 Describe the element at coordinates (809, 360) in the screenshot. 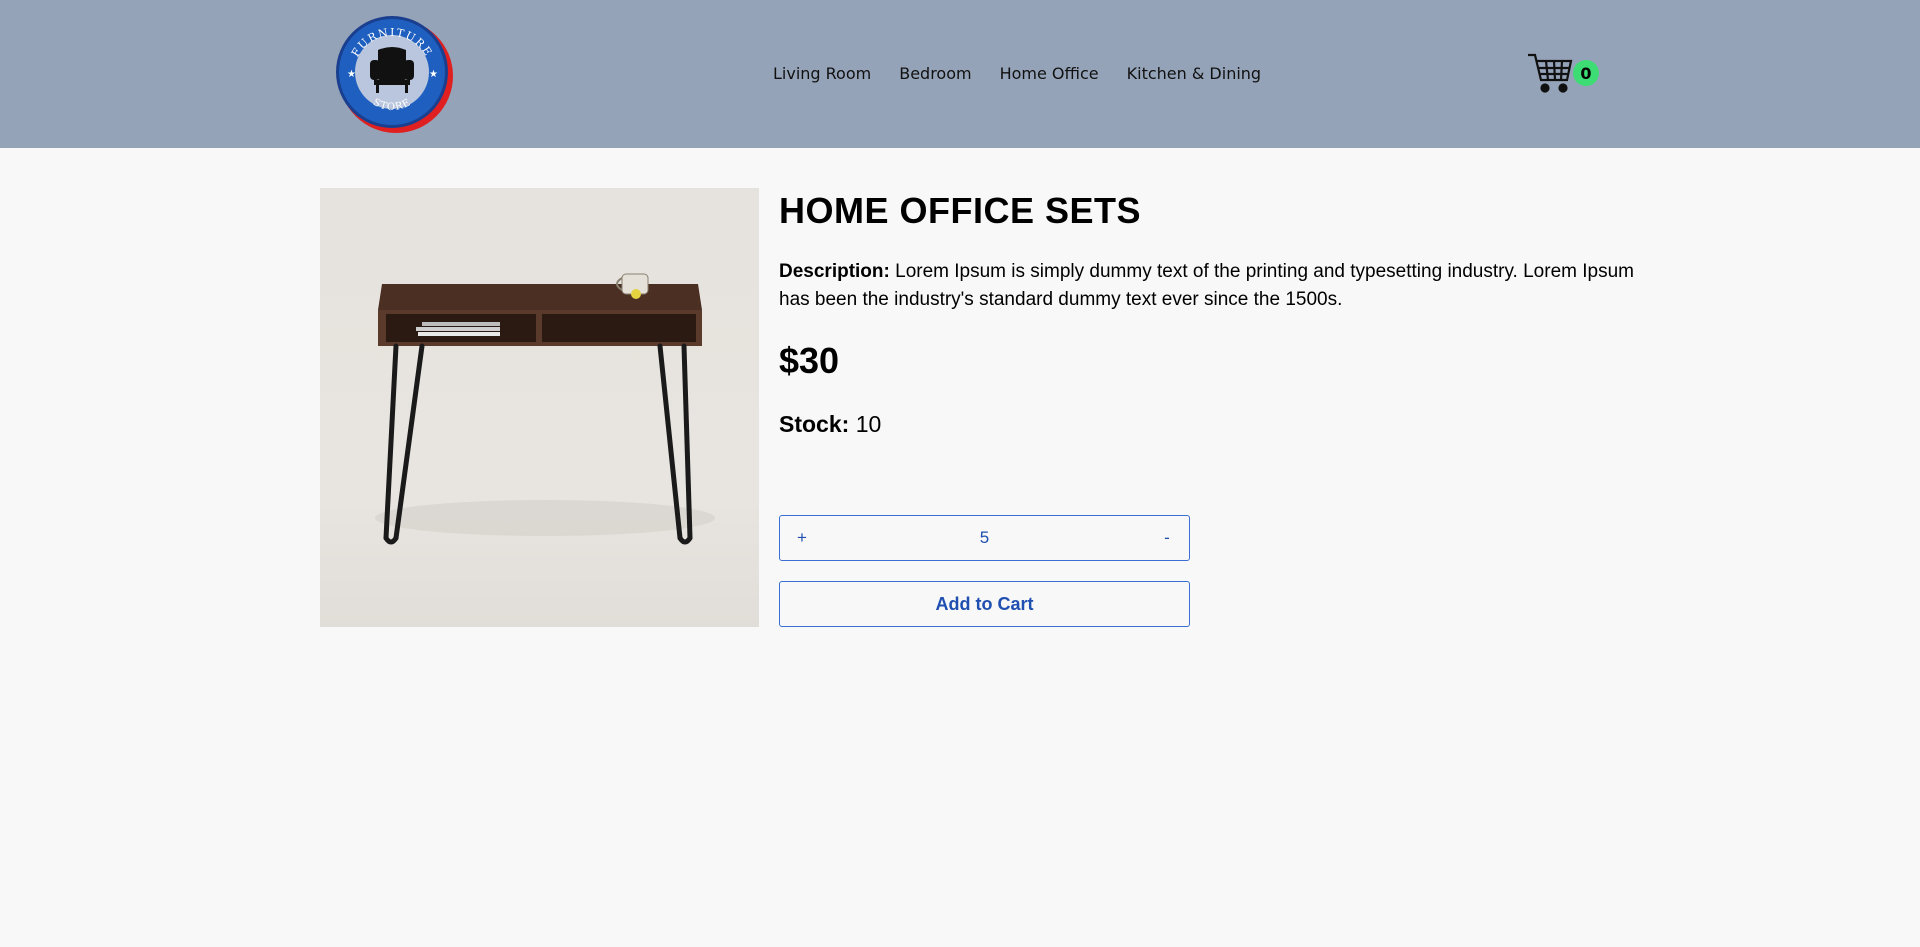

I see `product-price: $30` at that location.